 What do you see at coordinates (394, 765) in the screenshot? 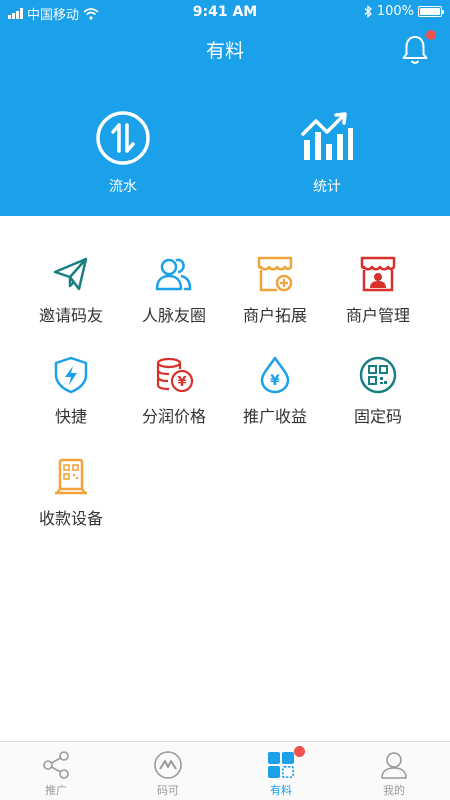
I see `user-icon` at bounding box center [394, 765].